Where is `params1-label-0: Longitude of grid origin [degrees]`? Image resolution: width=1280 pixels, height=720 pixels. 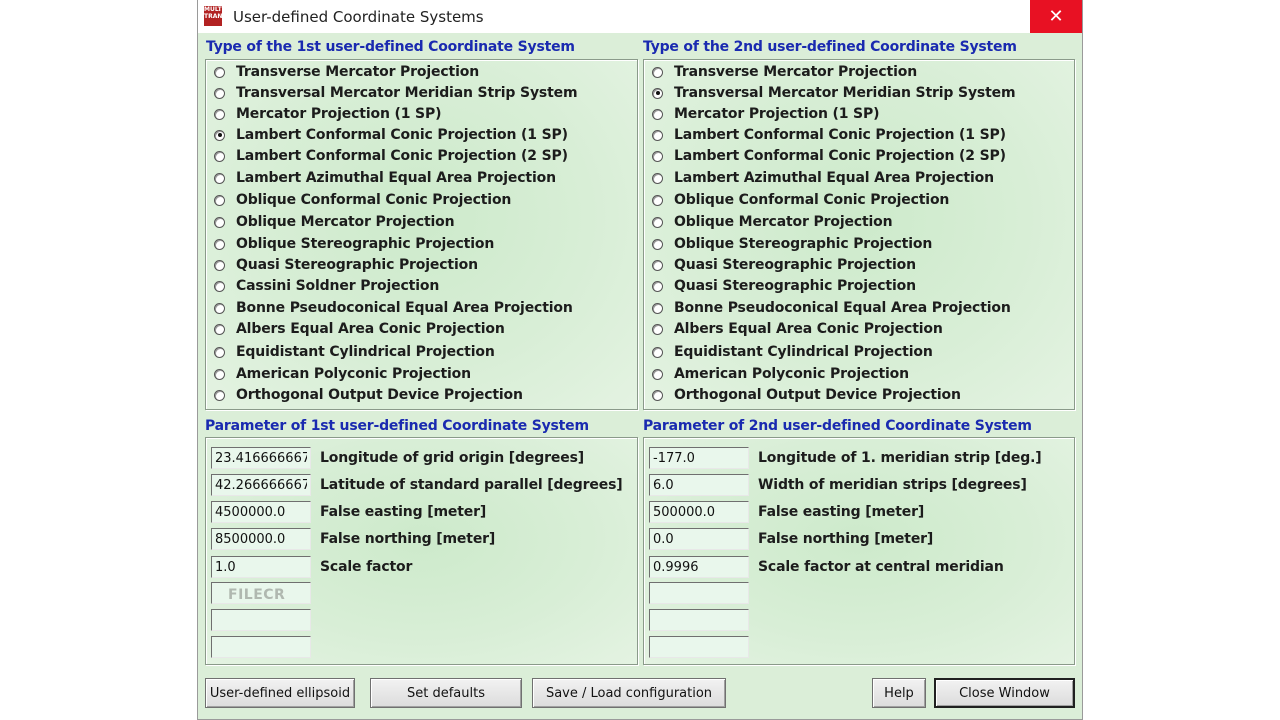
params1-label-0: Longitude of grid origin [degrees] is located at coordinates (452, 458).